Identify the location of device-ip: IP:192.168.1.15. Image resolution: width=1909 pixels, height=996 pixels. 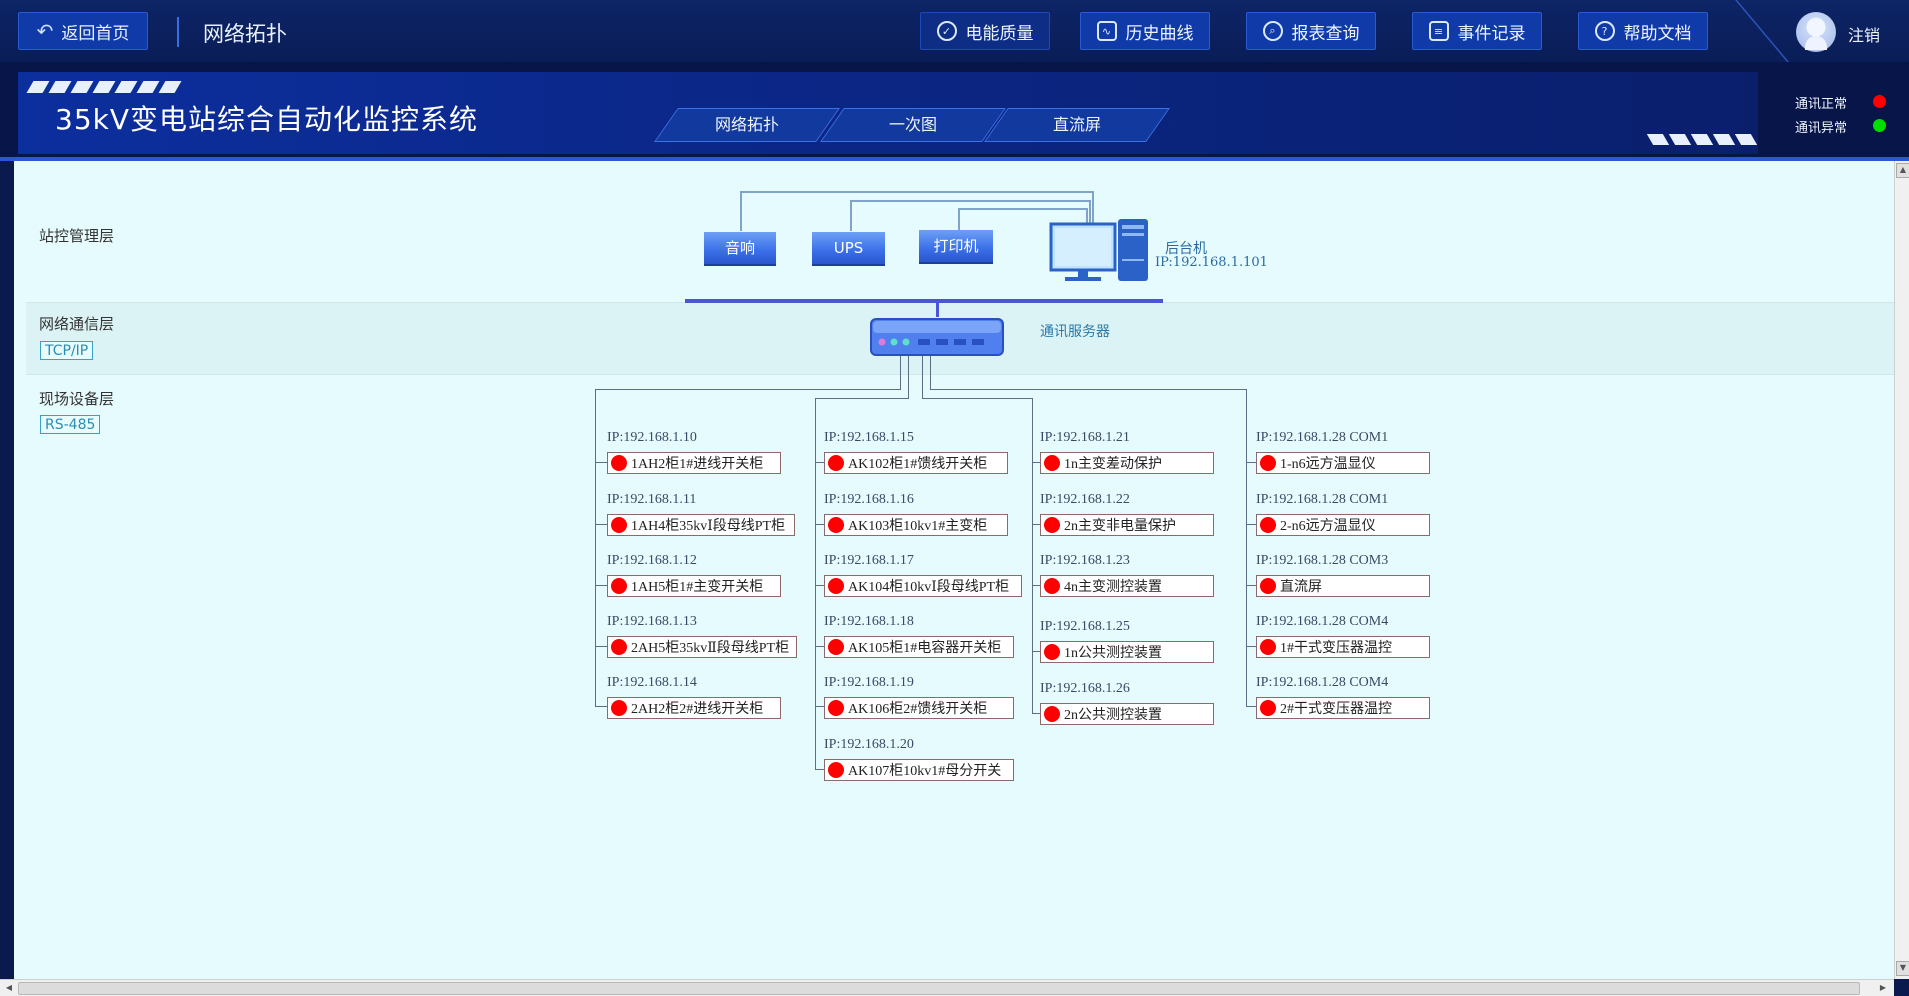
(869, 437).